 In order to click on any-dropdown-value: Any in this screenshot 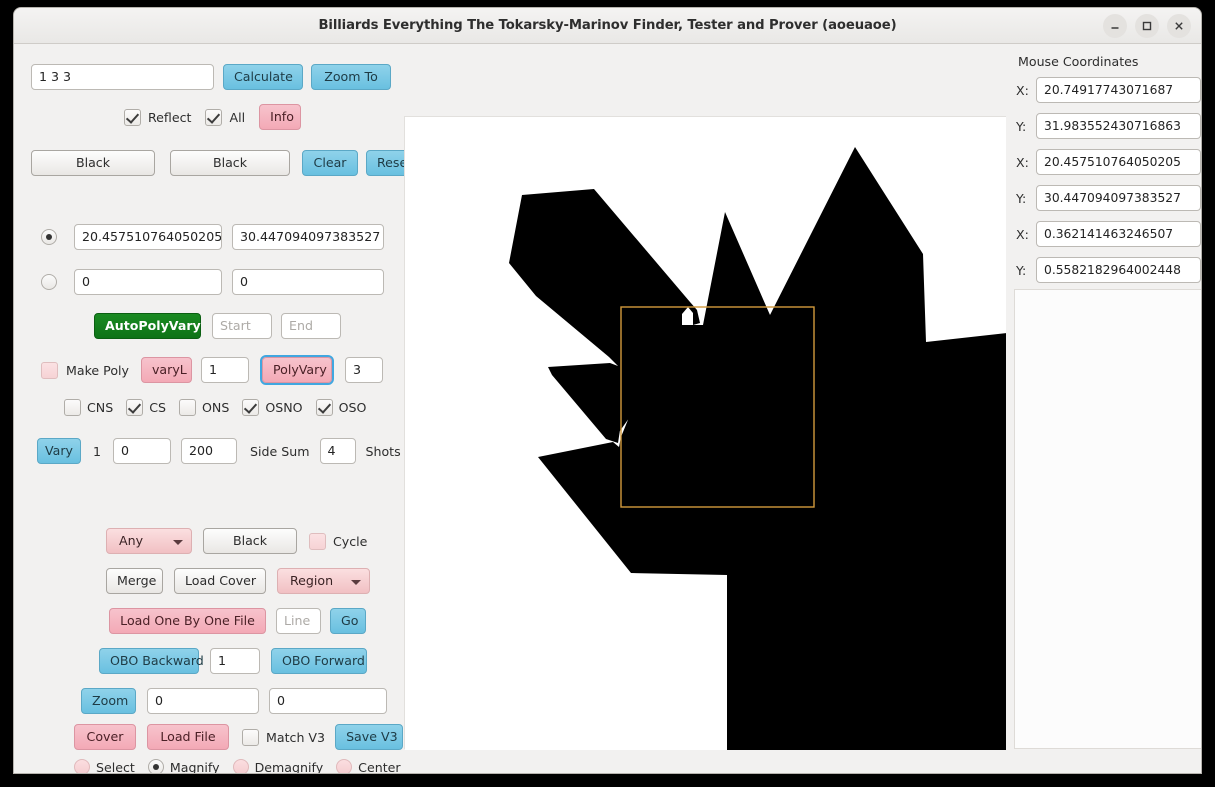, I will do `click(131, 540)`.